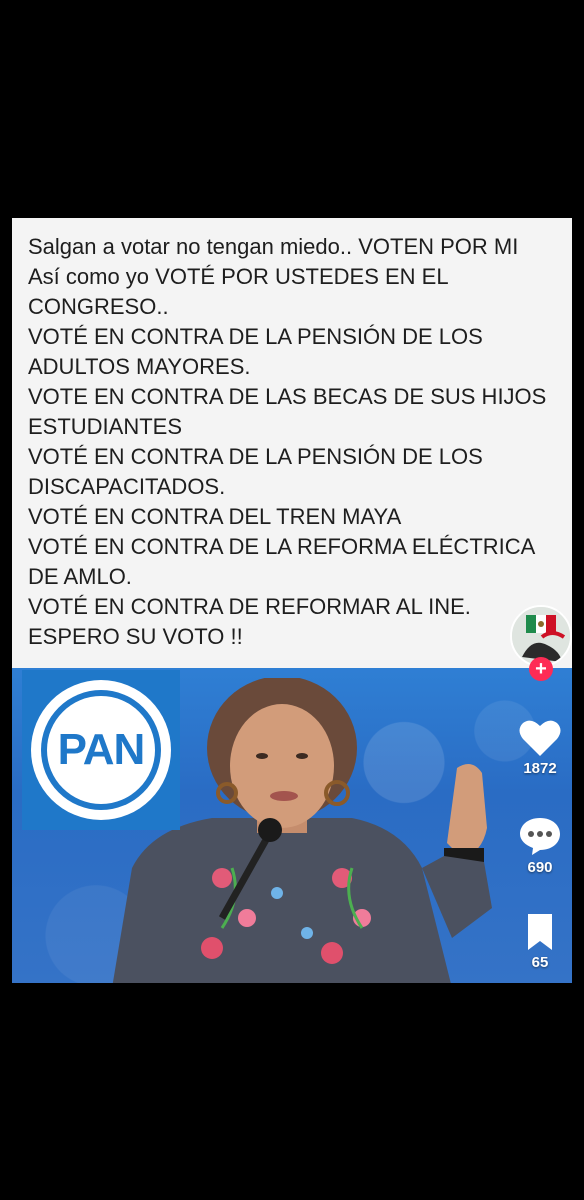 This screenshot has height=1200, width=584. What do you see at coordinates (540, 768) in the screenshot?
I see `like-count: 1872` at bounding box center [540, 768].